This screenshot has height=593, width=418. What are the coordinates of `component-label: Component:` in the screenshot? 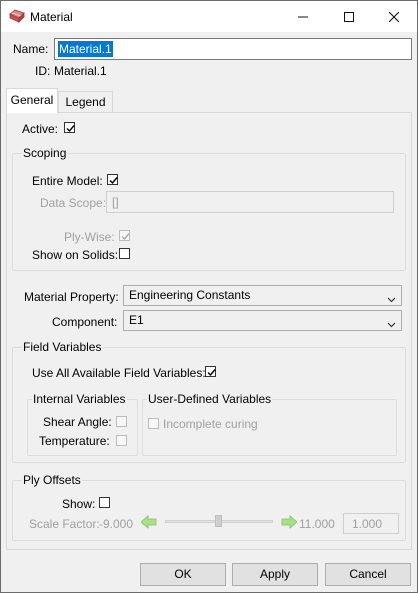 It's located at (85, 322).